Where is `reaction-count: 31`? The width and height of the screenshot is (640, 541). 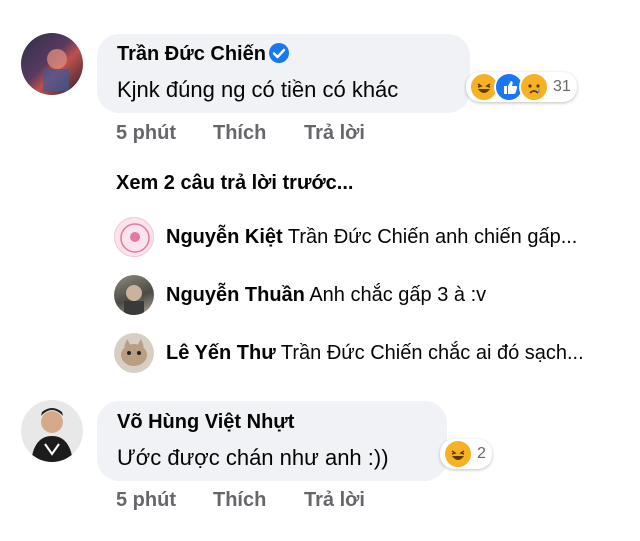
reaction-count: 31 is located at coordinates (562, 86).